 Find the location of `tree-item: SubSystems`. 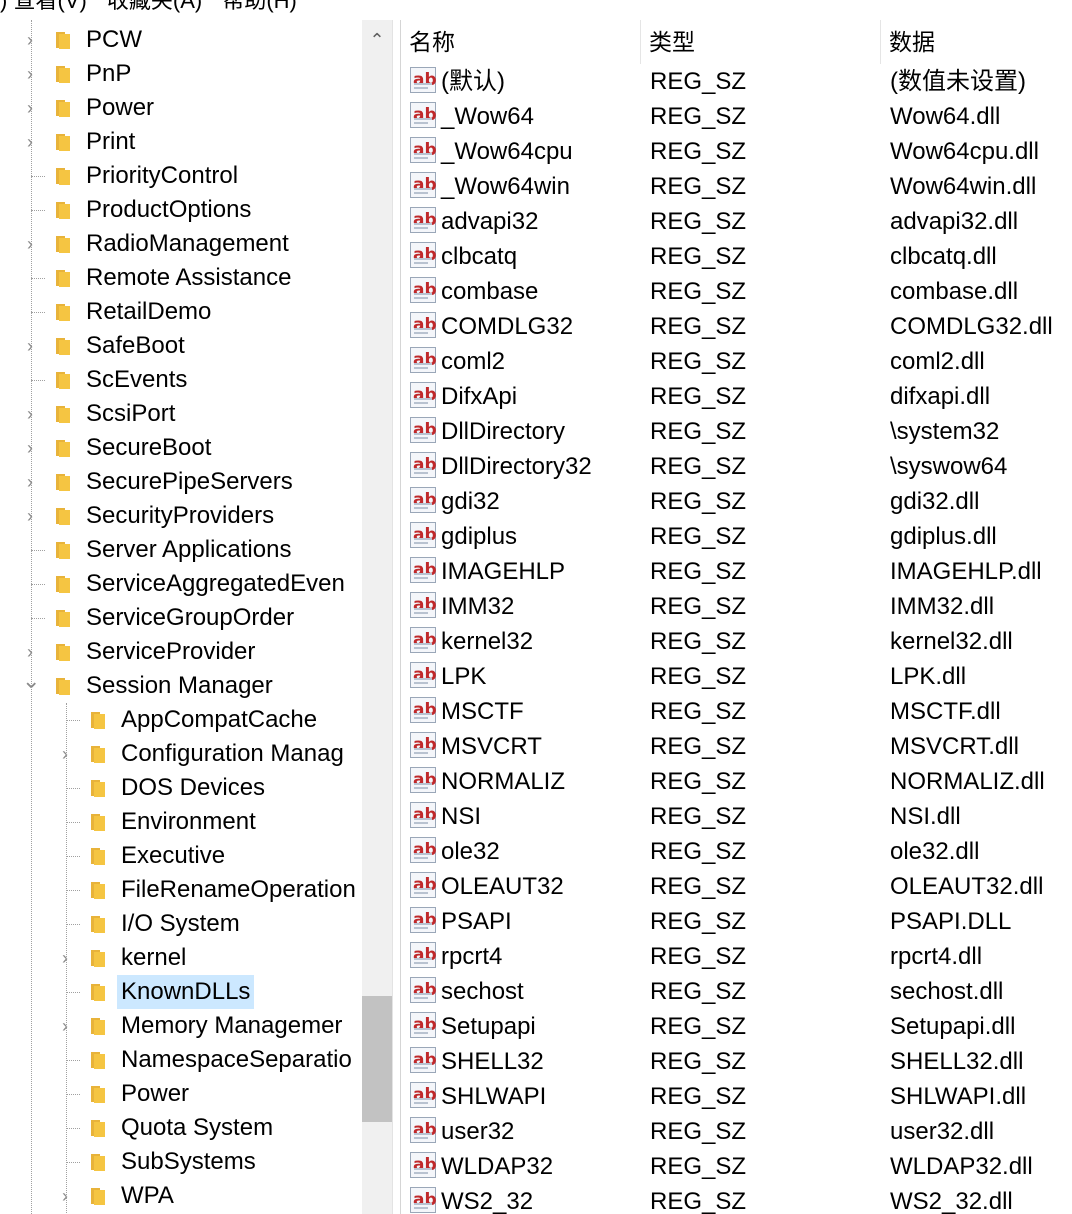

tree-item: SubSystems is located at coordinates (181, 1162).